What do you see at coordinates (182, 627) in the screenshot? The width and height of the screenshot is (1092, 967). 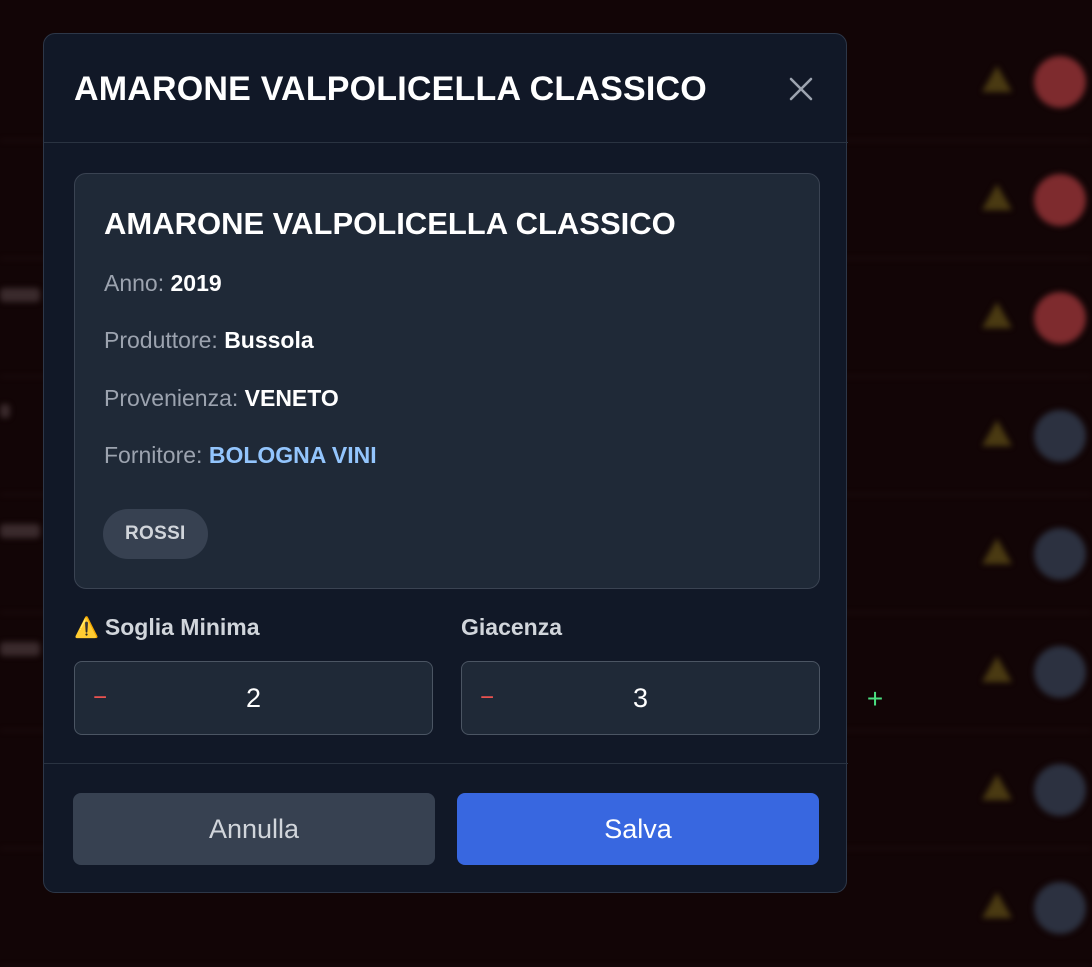 I see `soglia-minima-text: Soglia Minima` at bounding box center [182, 627].